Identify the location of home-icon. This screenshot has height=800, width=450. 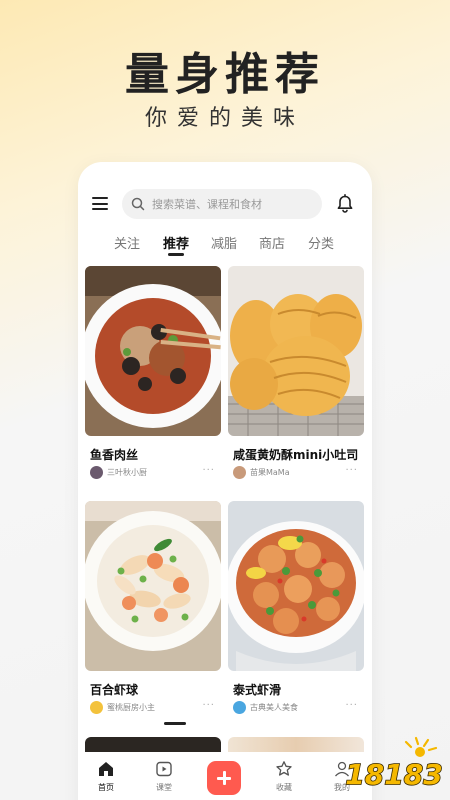
(106, 769).